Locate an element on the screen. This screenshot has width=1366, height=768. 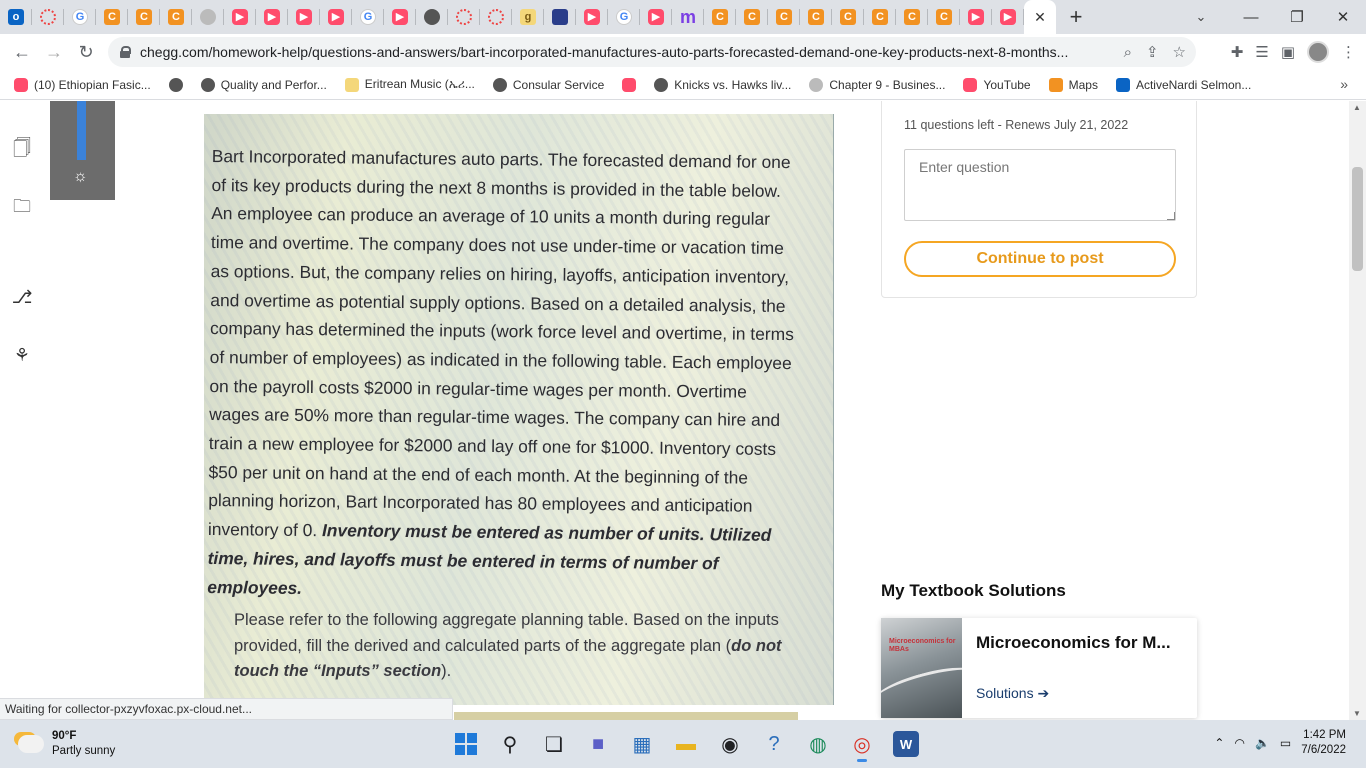
active-tab: ✕ is located at coordinates (1040, 17).